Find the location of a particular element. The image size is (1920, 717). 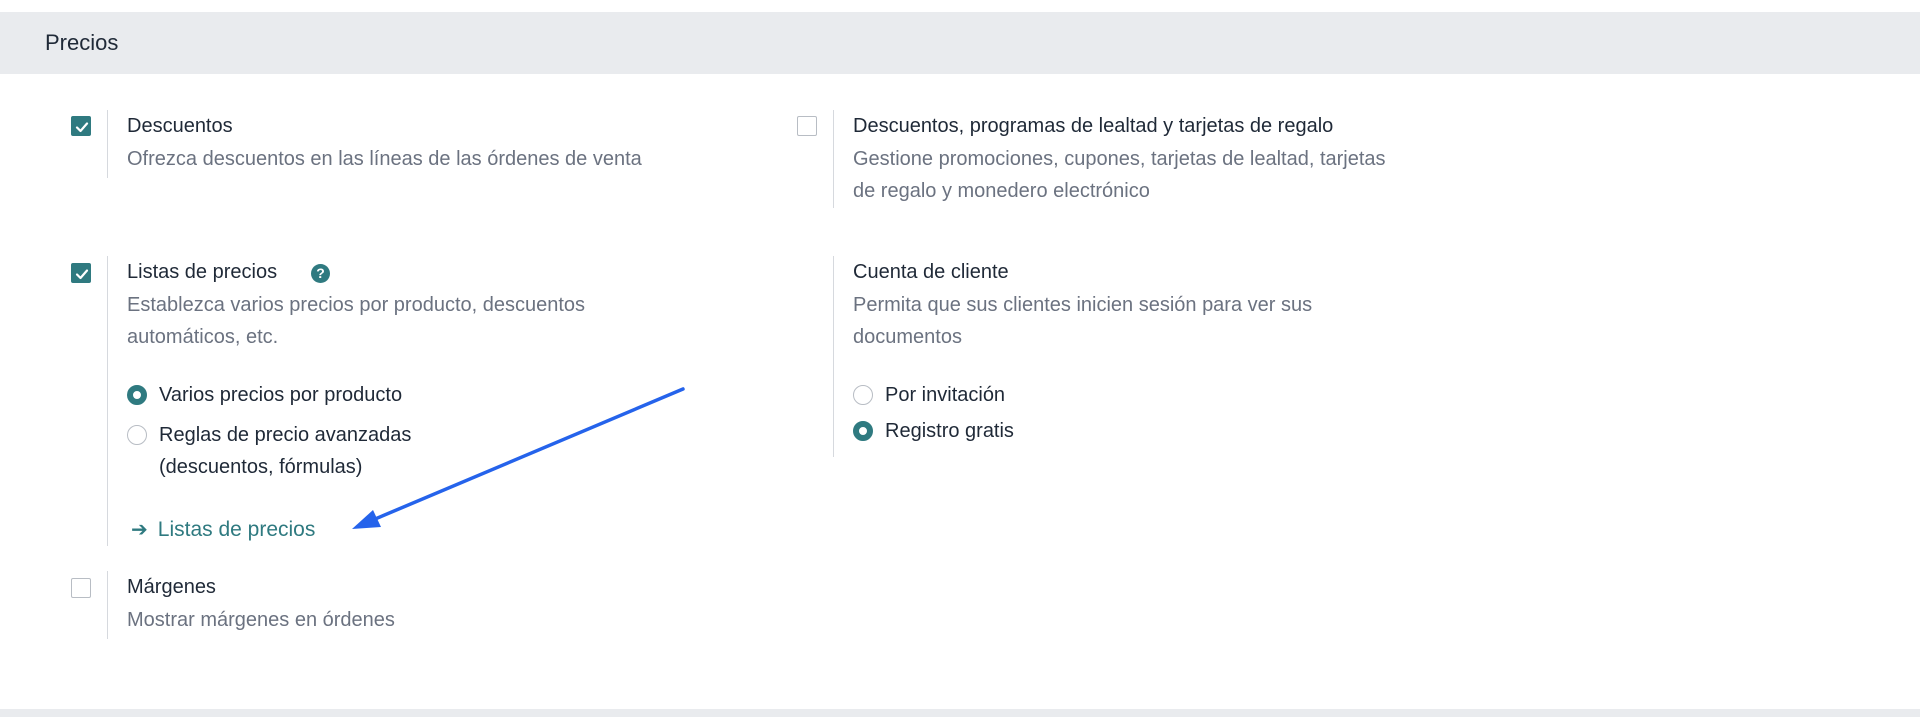

radio-by-invitation is located at coordinates (863, 395).